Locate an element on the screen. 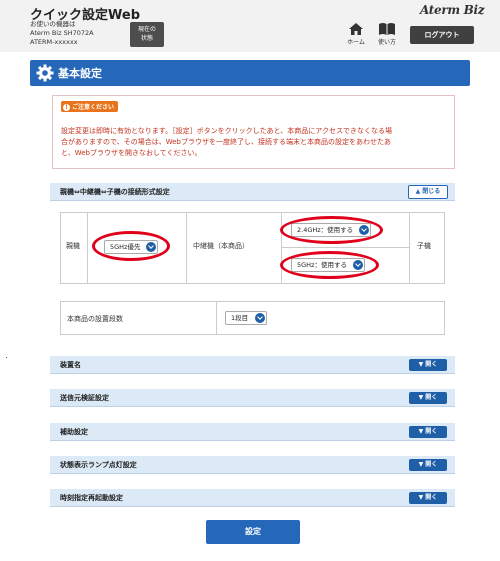 The height and width of the screenshot is (561, 500). section-source-verification: 送信元検証設定 ▼ 開く is located at coordinates (252, 398).